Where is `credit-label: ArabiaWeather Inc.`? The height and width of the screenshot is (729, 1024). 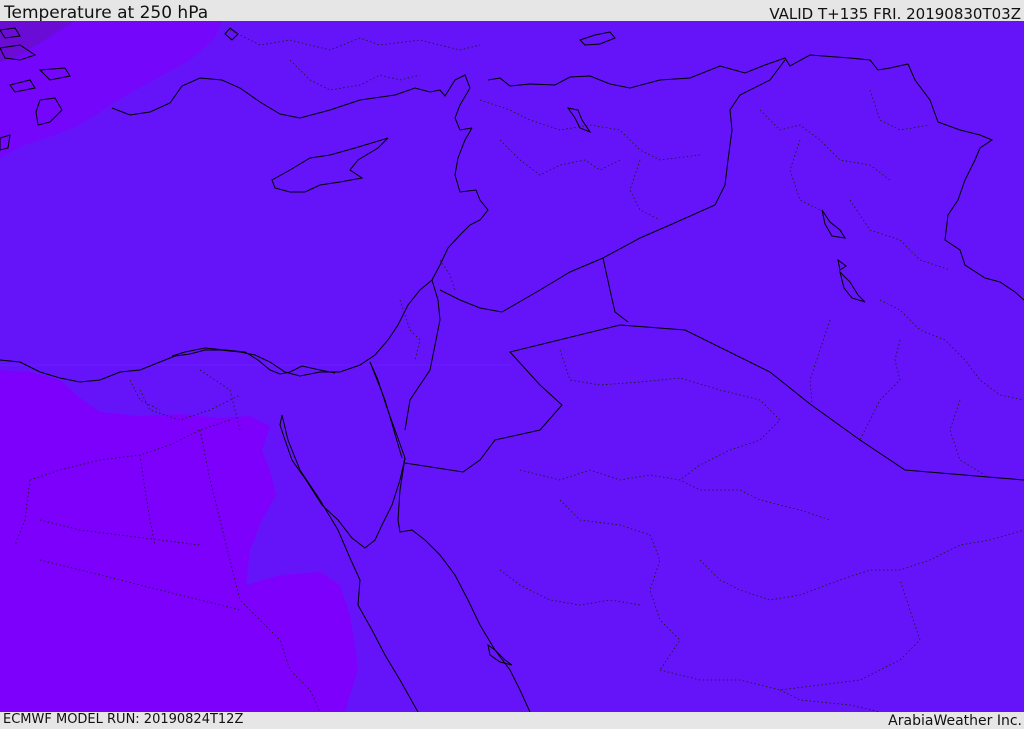 credit-label: ArabiaWeather Inc. is located at coordinates (955, 721).